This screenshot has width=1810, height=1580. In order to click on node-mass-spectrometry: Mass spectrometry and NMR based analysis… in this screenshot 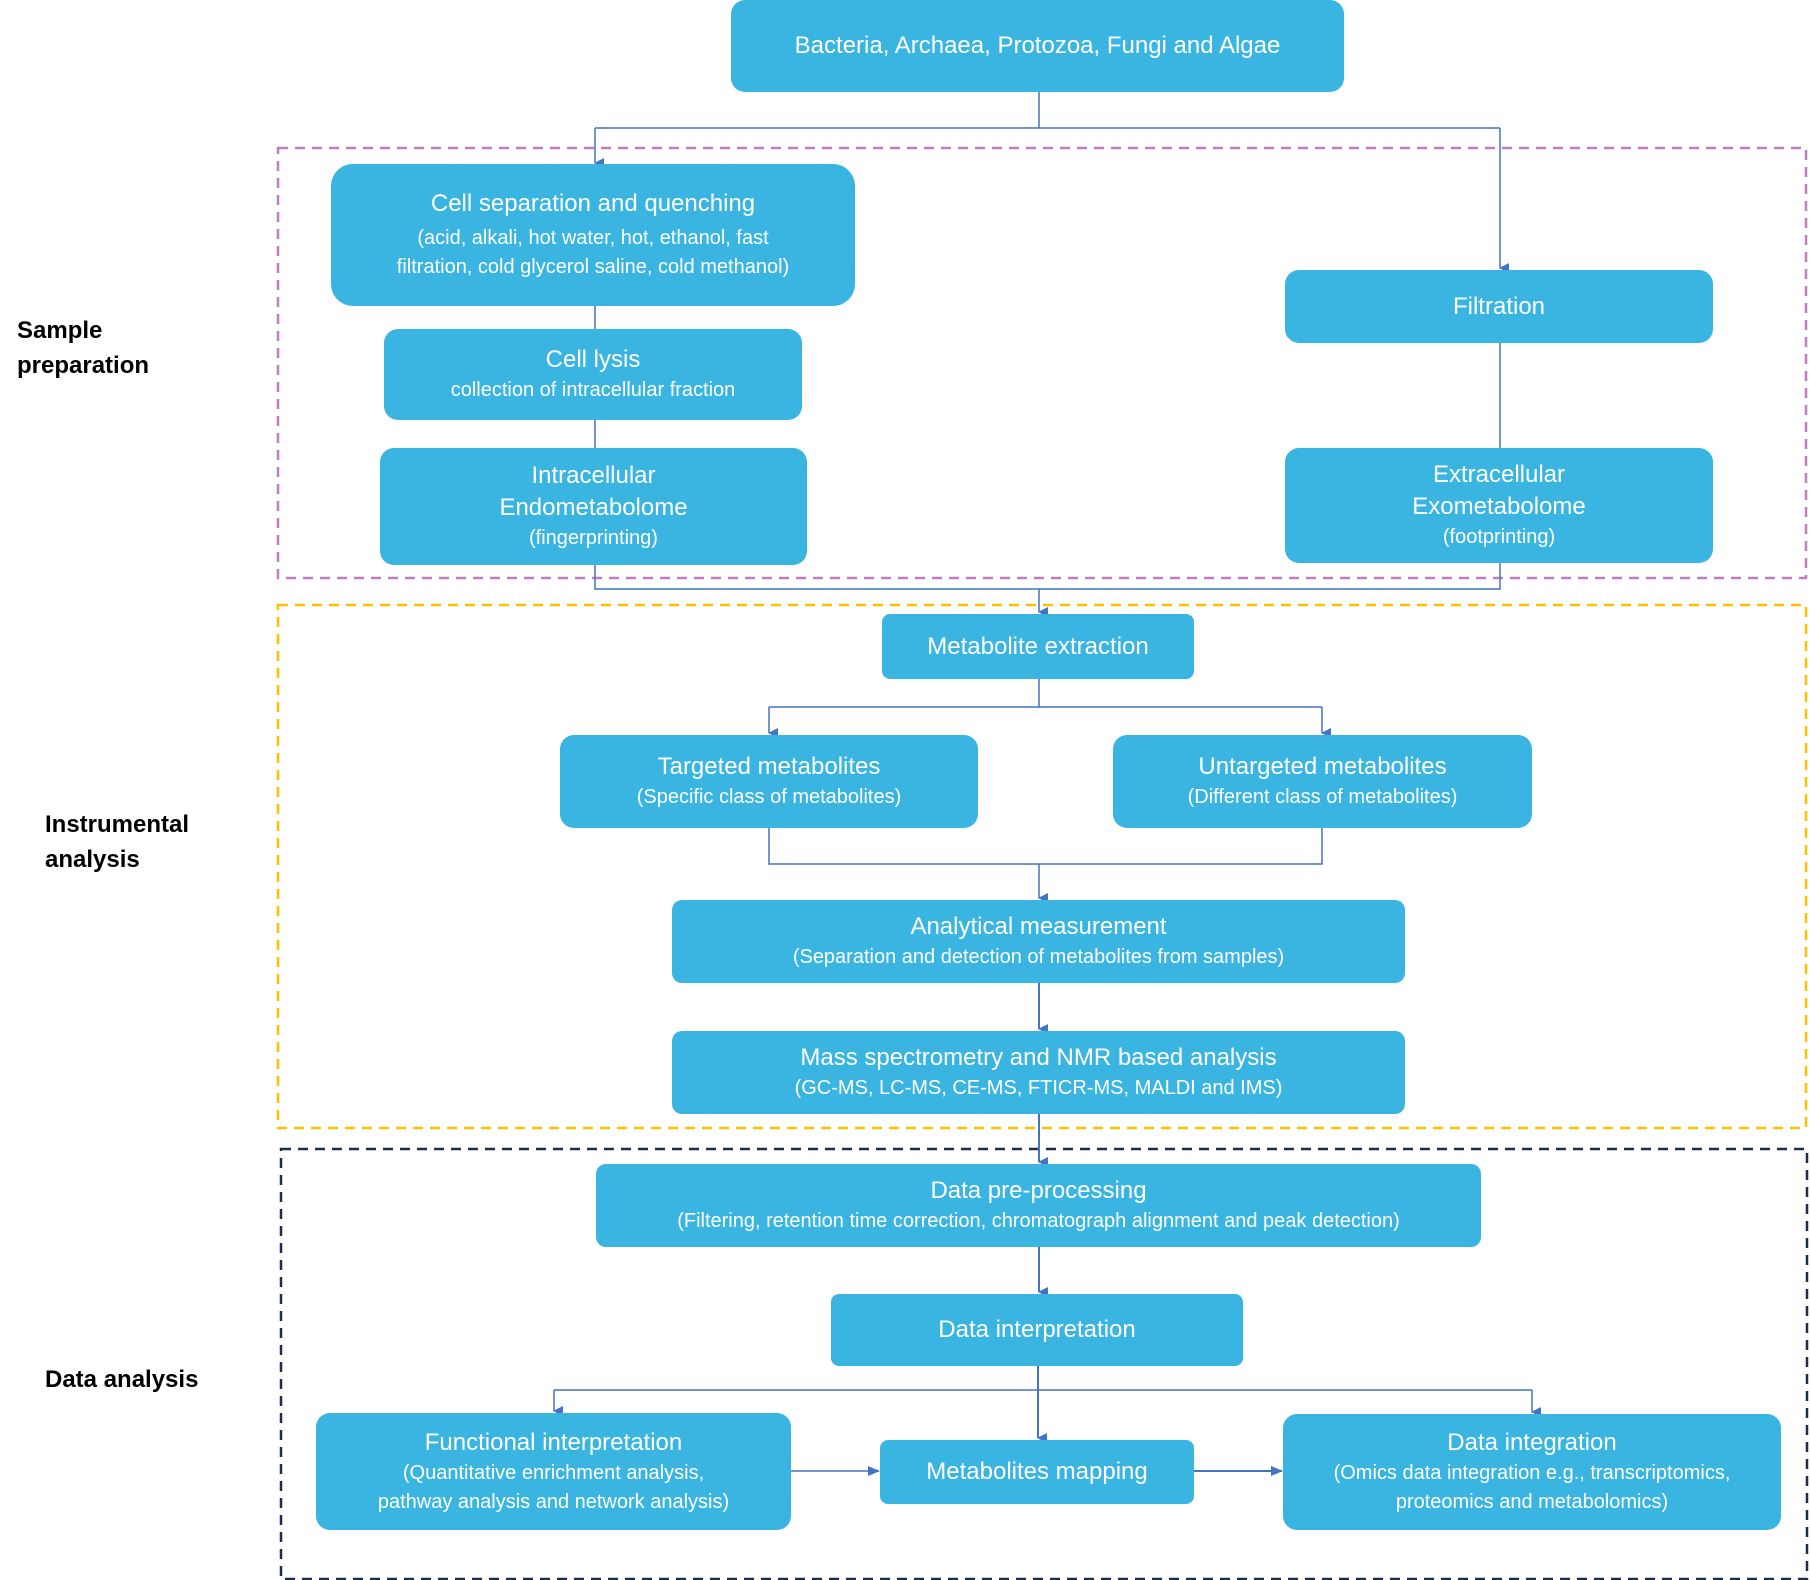, I will do `click(1038, 1072)`.